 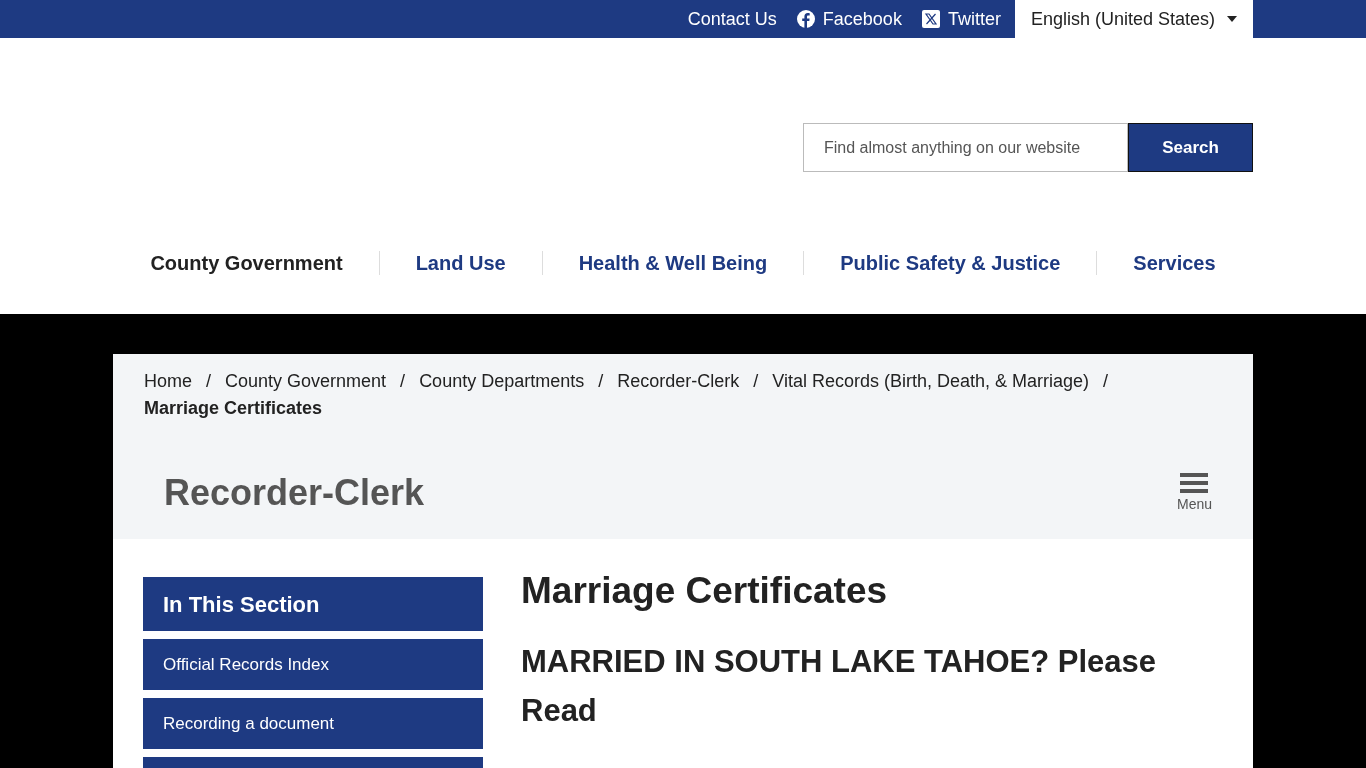 What do you see at coordinates (168, 381) in the screenshot?
I see `breadcrumb-link: Home` at bounding box center [168, 381].